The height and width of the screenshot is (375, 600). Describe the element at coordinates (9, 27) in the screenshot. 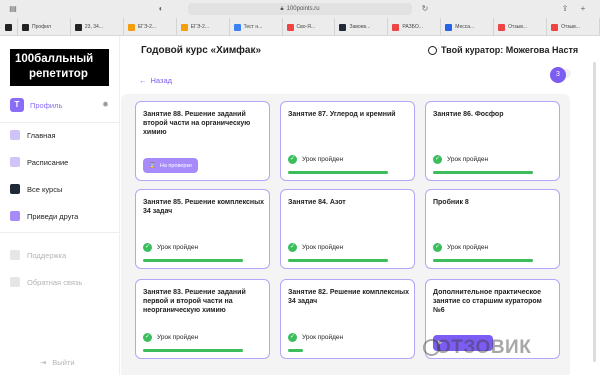

I see `tab-pinned` at that location.